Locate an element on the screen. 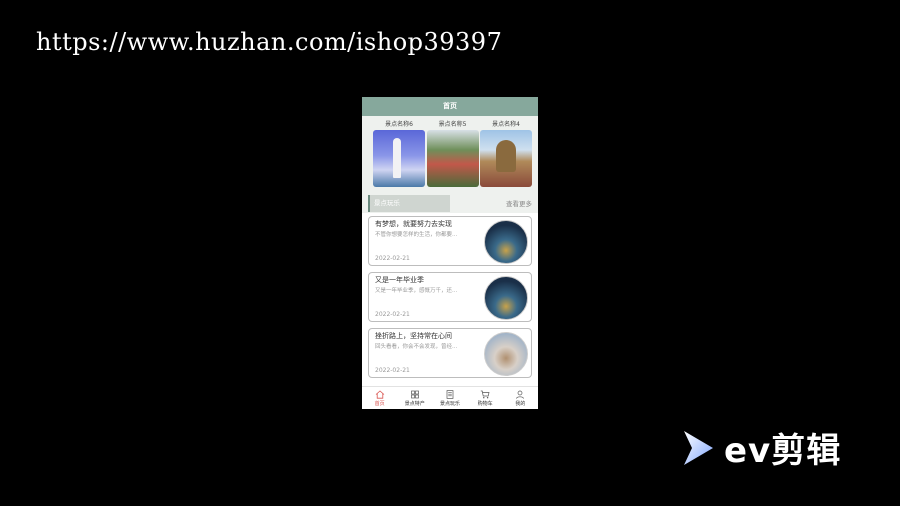 Image resolution: width=900 pixels, height=506 pixels. tab-profile: 我的 is located at coordinates (520, 398).